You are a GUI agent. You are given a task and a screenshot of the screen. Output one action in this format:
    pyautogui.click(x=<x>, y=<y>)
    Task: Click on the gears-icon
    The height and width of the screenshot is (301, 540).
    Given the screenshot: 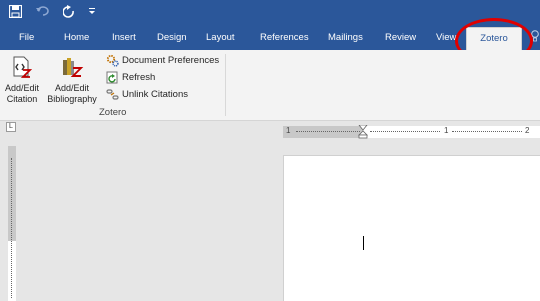 What is the action you would take?
    pyautogui.click(x=112, y=60)
    